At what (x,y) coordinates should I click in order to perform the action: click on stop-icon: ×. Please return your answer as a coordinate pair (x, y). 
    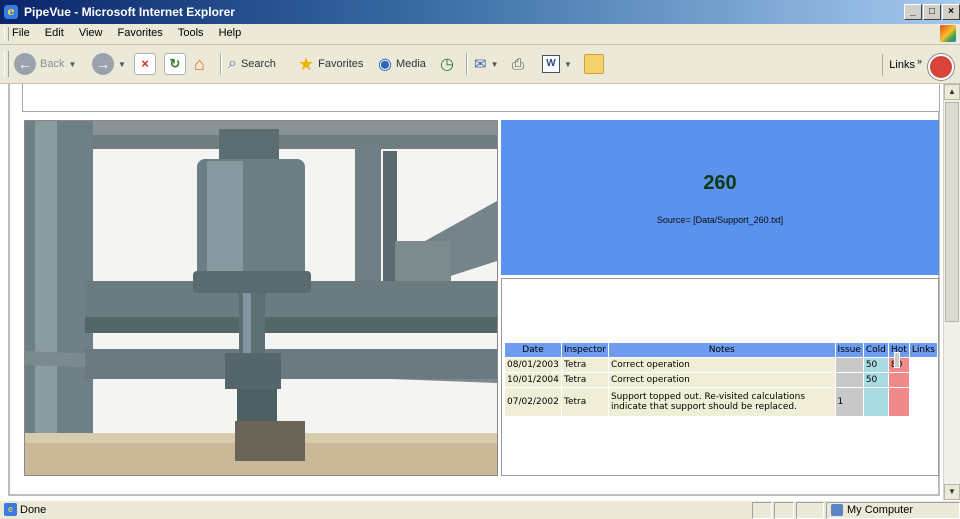
    Looking at the image, I should click on (145, 64).